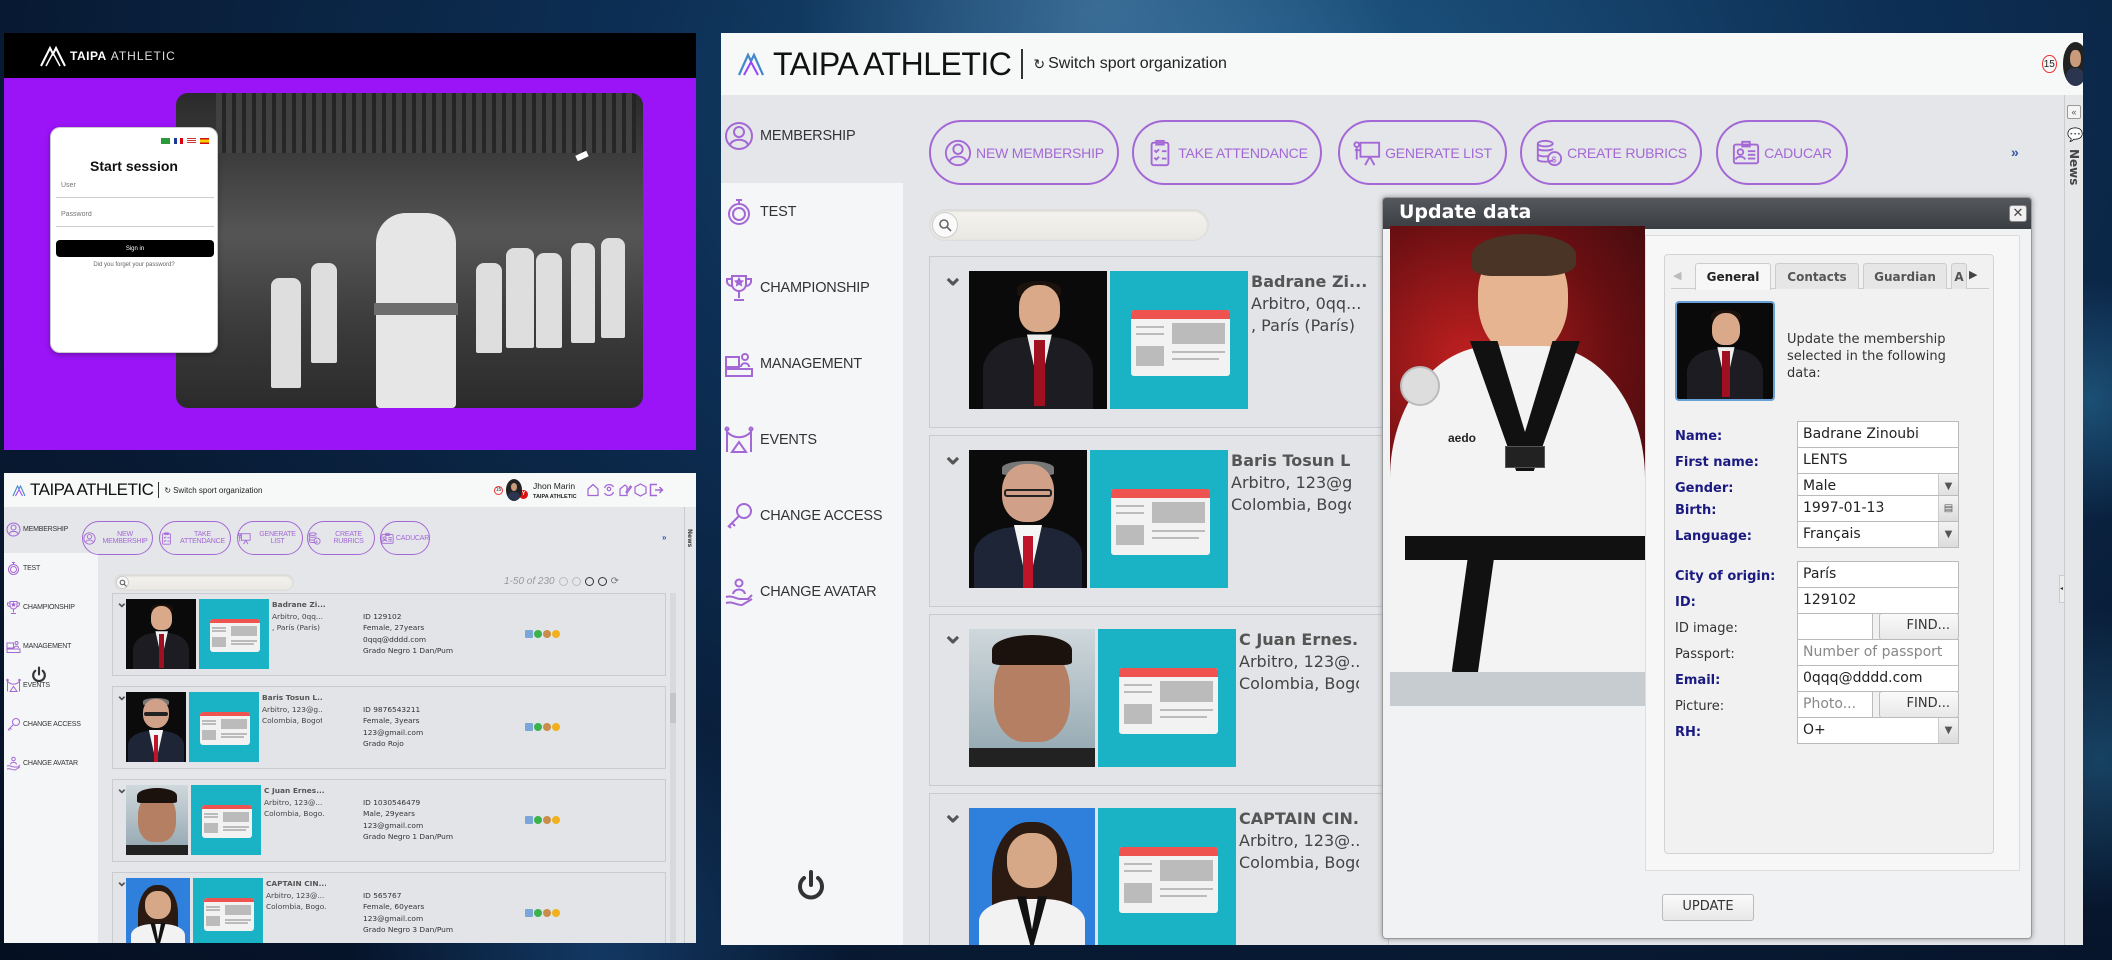 Image resolution: width=2112 pixels, height=960 pixels. Describe the element at coordinates (589, 581) in the screenshot. I see `next-page-button` at that location.